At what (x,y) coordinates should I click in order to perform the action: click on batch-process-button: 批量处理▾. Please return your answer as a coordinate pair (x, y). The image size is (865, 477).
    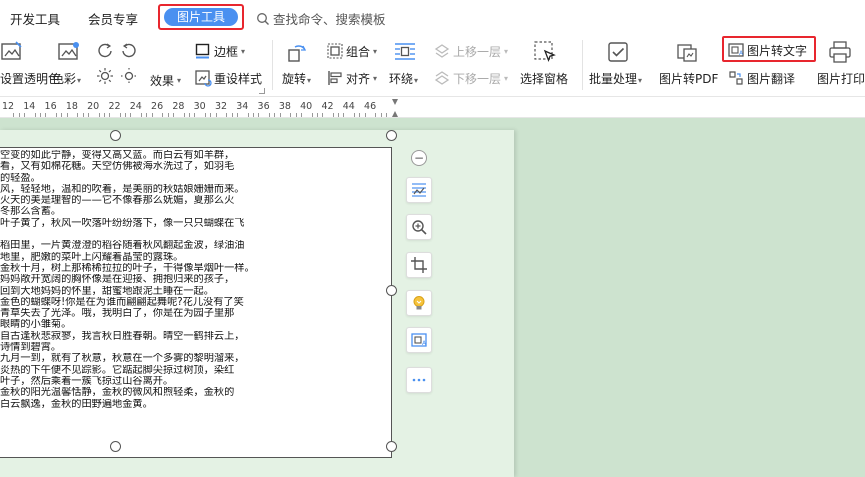
    Looking at the image, I should click on (615, 78).